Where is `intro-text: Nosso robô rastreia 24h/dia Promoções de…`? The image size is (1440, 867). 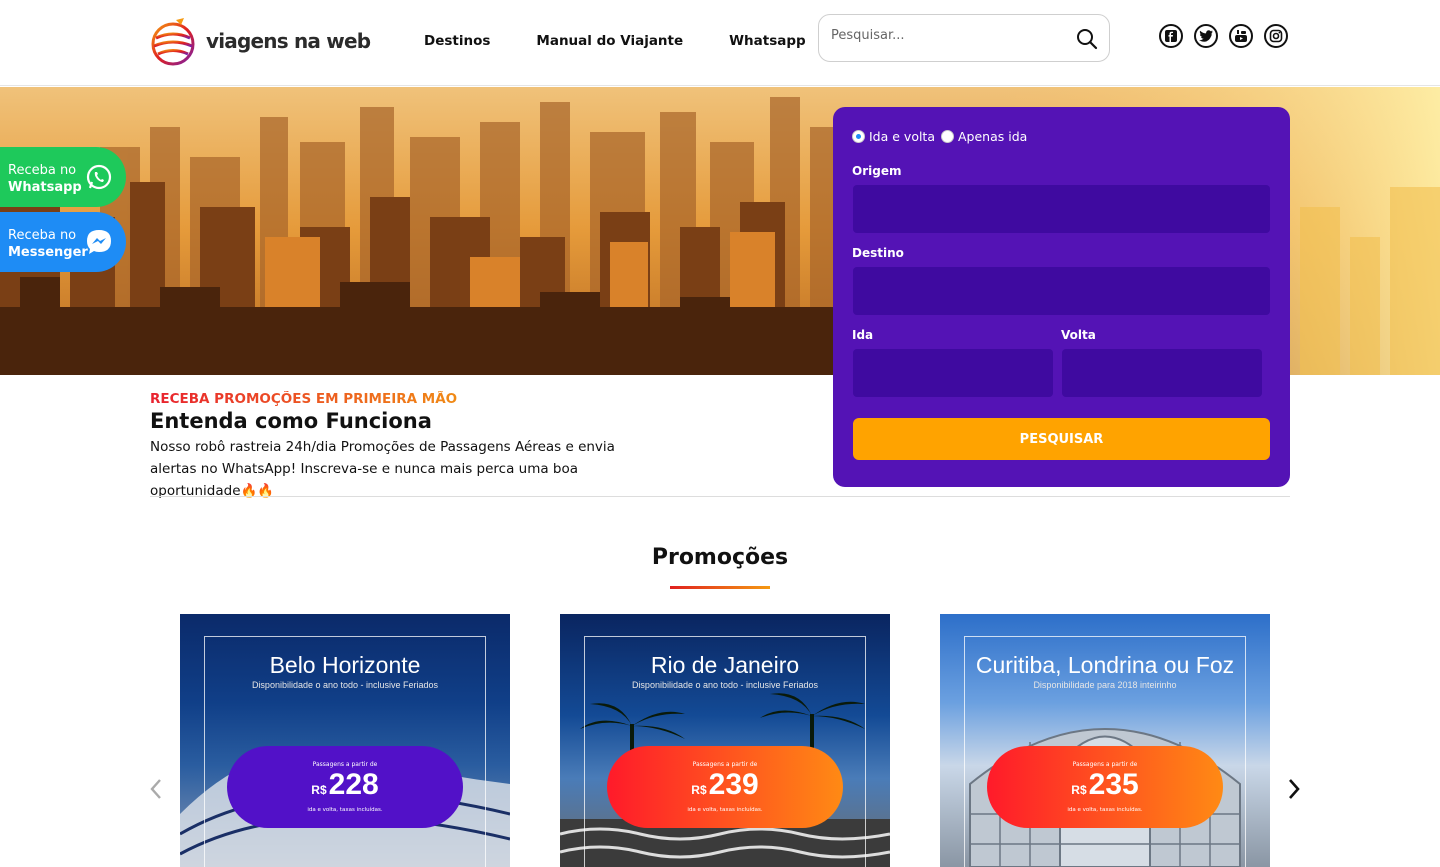
intro-text: Nosso robô rastreia 24h/dia Promoções de… is located at coordinates (382, 469).